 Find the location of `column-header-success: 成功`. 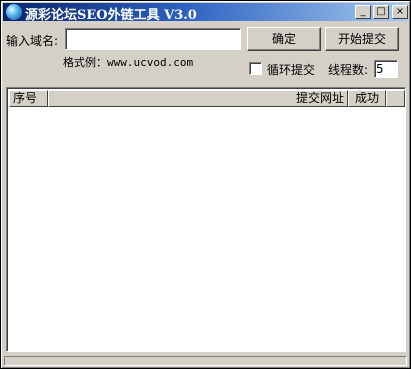

column-header-success: 成功 is located at coordinates (367, 98).